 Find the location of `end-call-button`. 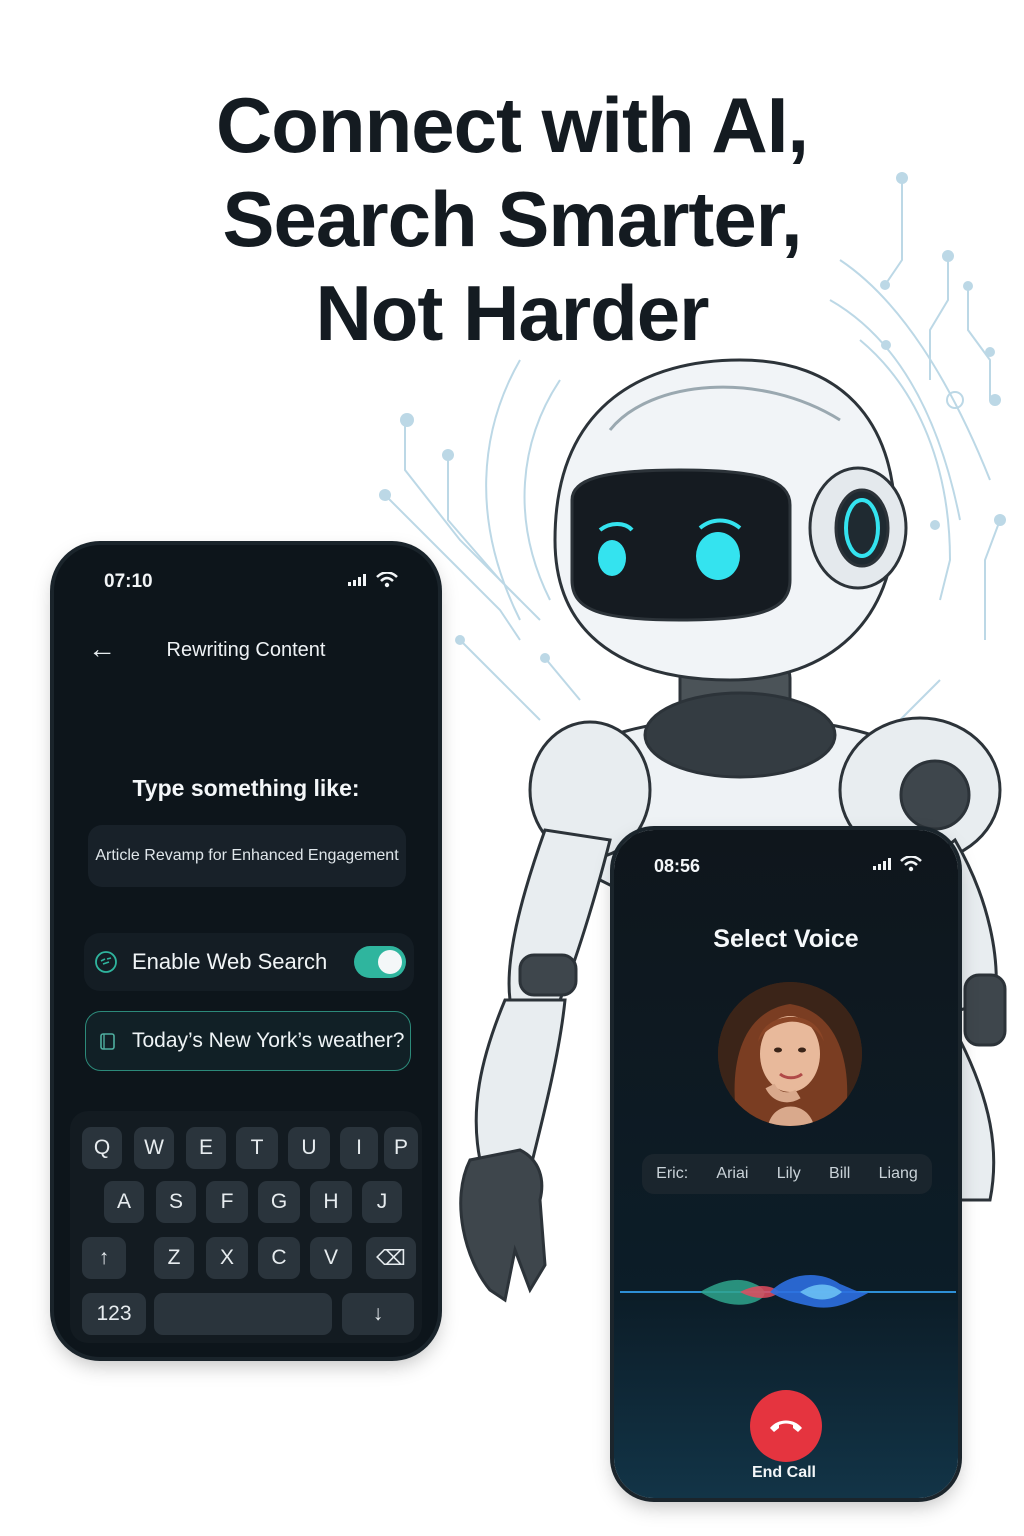

end-call-button is located at coordinates (786, 1426).